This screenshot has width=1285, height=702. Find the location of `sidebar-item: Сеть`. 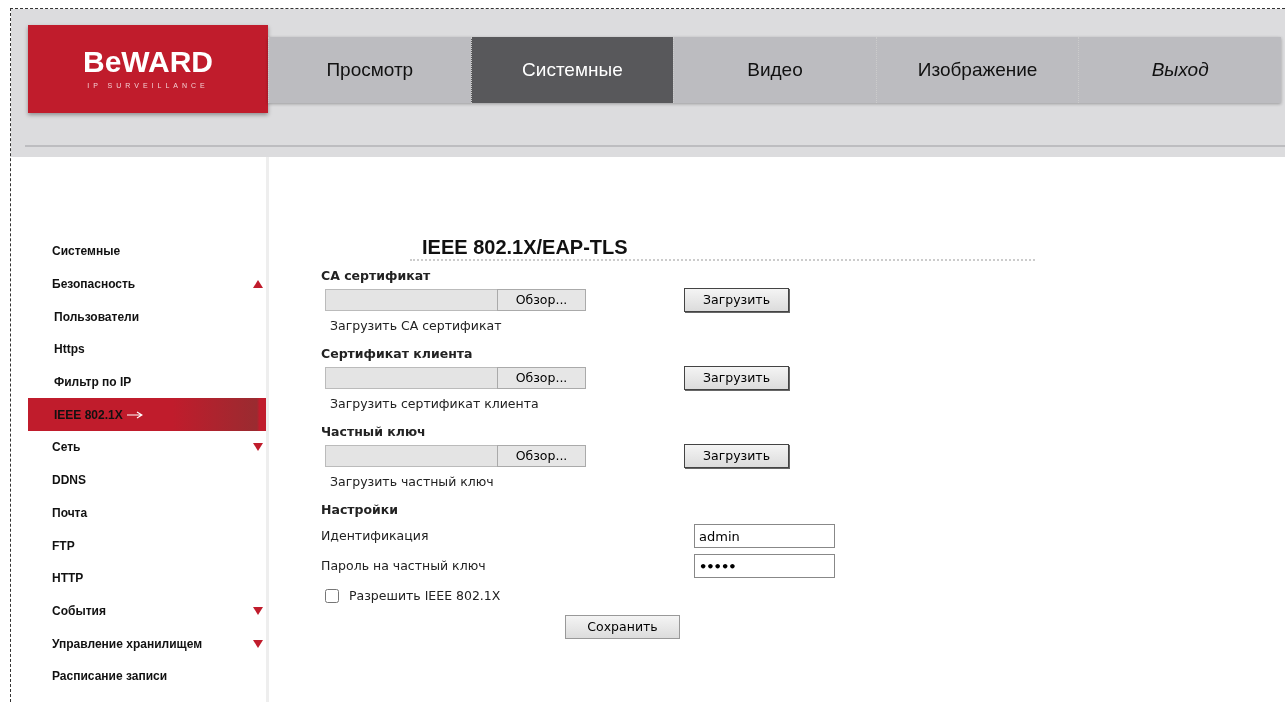

sidebar-item: Сеть is located at coordinates (147, 447).